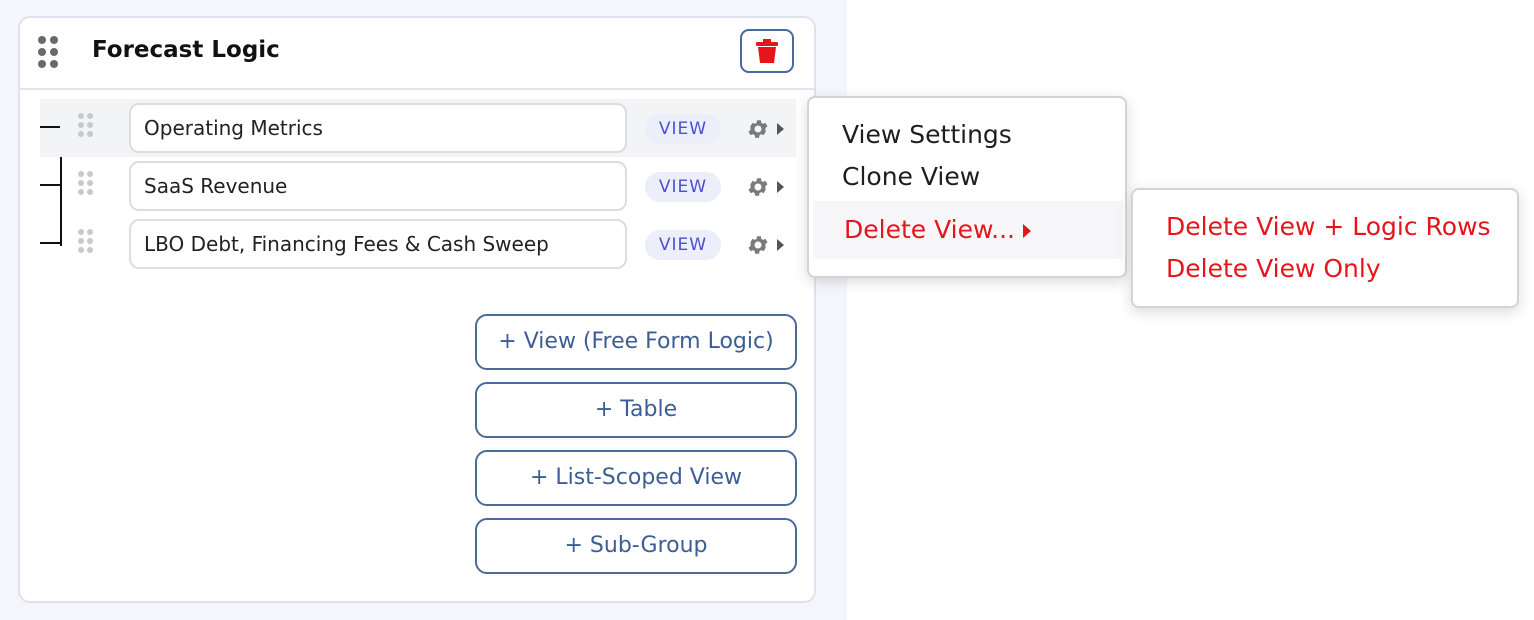 Image resolution: width=1534 pixels, height=620 pixels. What do you see at coordinates (636, 410) in the screenshot?
I see `add-table-button: + Table` at bounding box center [636, 410].